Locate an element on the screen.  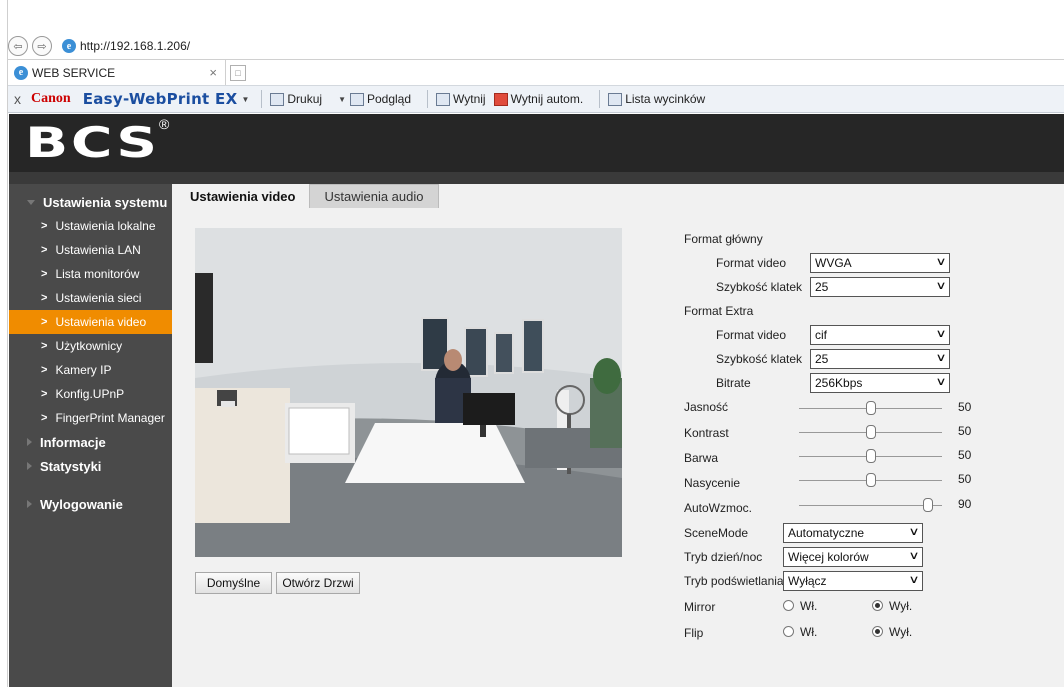
flip-on-label: Wł. is located at coordinates (809, 632).